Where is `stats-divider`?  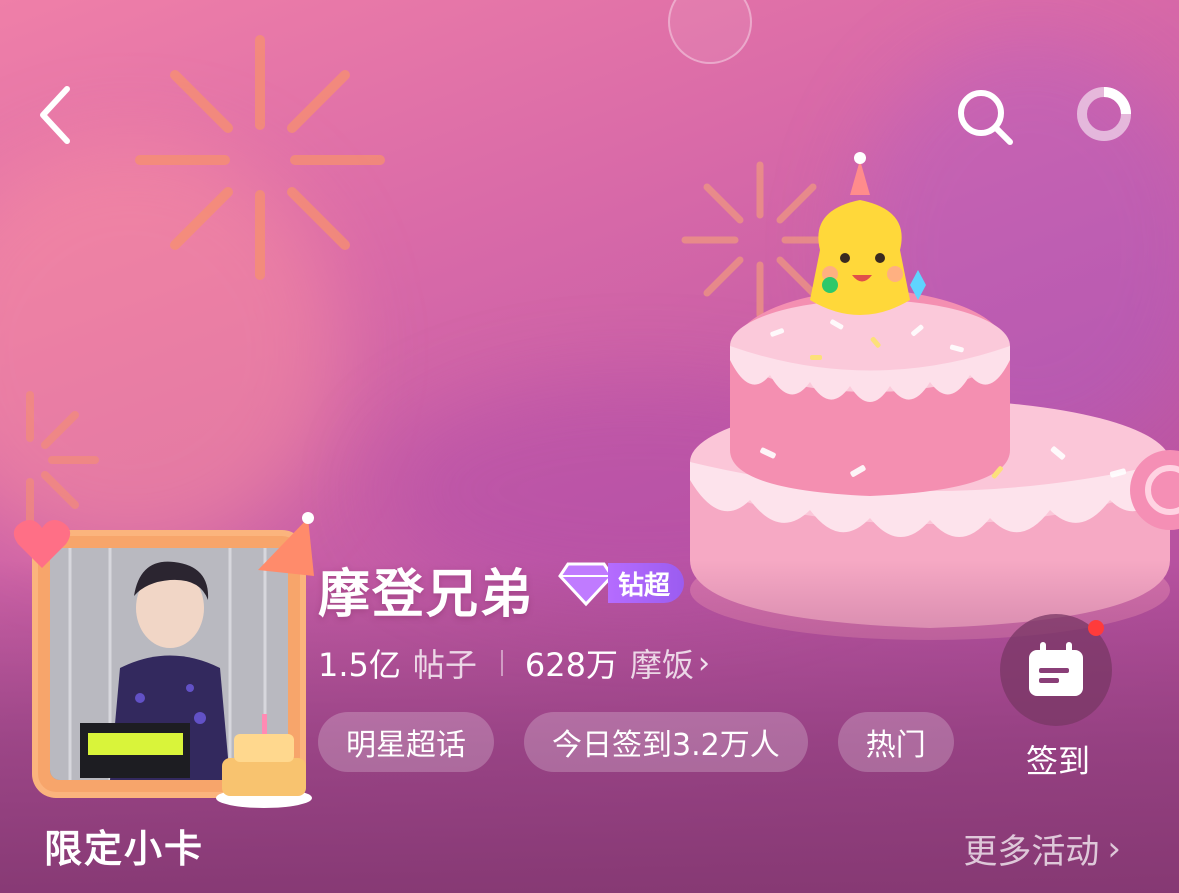 stats-divider is located at coordinates (501, 663).